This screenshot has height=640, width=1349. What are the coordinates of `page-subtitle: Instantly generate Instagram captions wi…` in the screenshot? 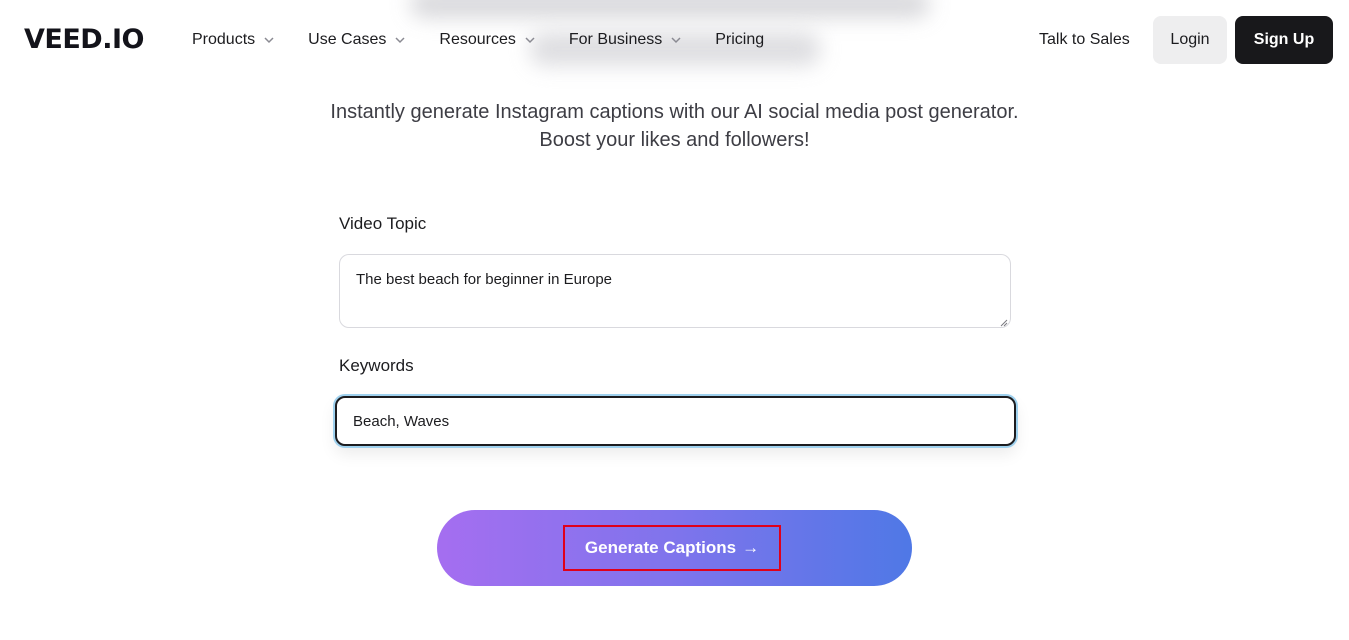 It's located at (674, 126).